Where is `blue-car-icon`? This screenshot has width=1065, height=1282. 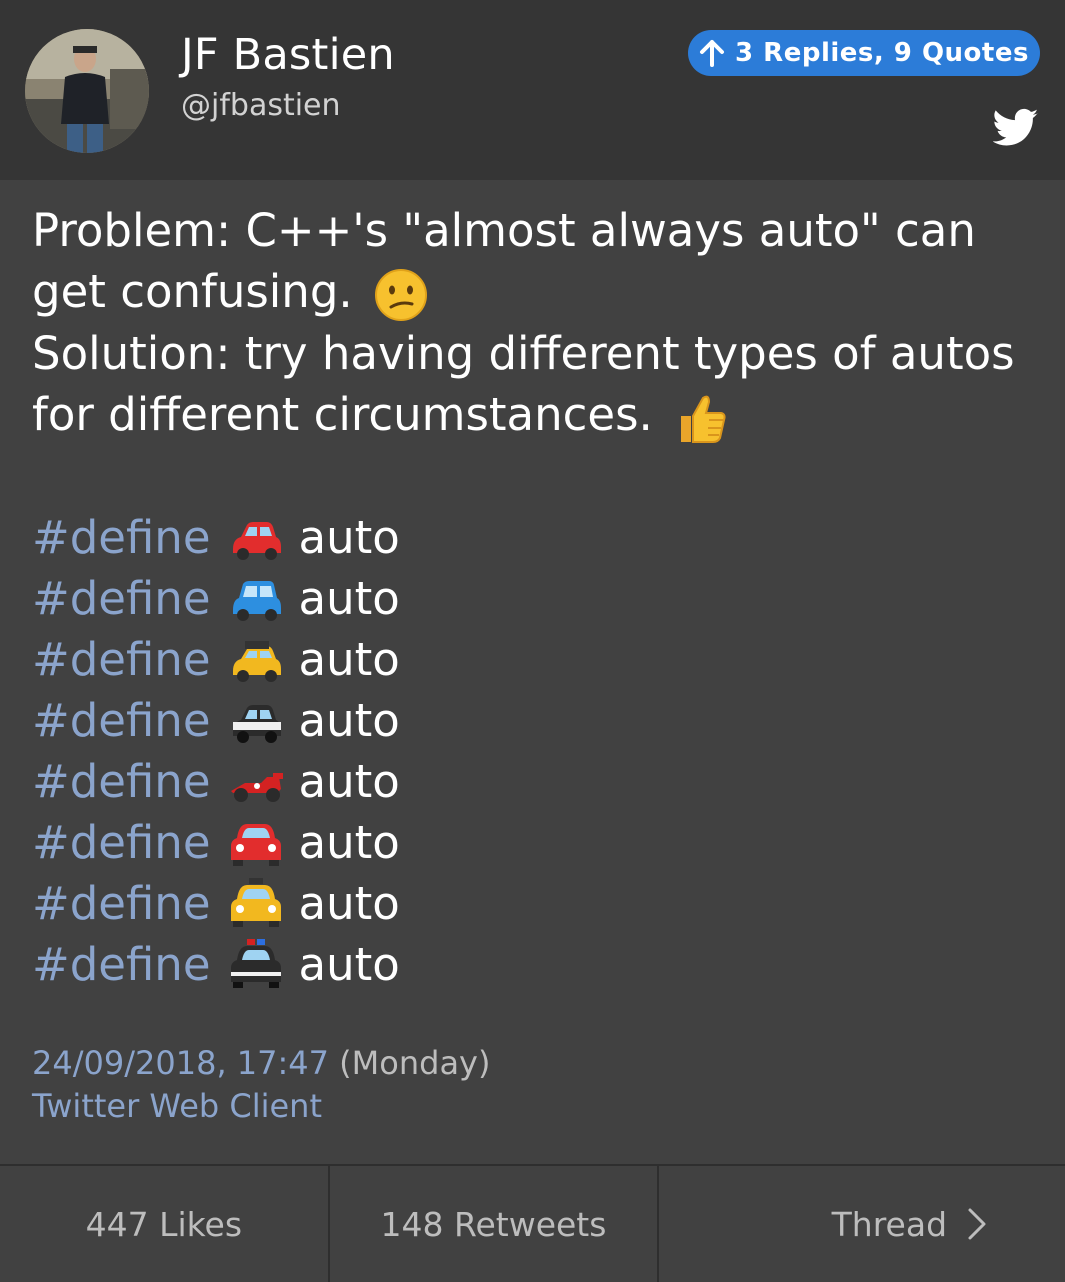 blue-car-icon is located at coordinates (256, 600).